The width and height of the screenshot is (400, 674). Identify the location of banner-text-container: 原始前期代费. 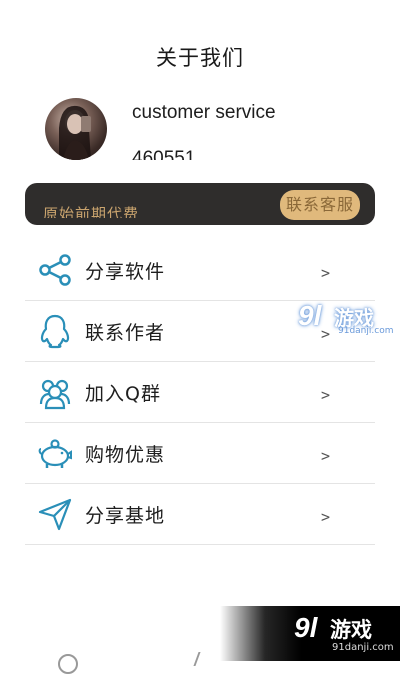
(123, 210).